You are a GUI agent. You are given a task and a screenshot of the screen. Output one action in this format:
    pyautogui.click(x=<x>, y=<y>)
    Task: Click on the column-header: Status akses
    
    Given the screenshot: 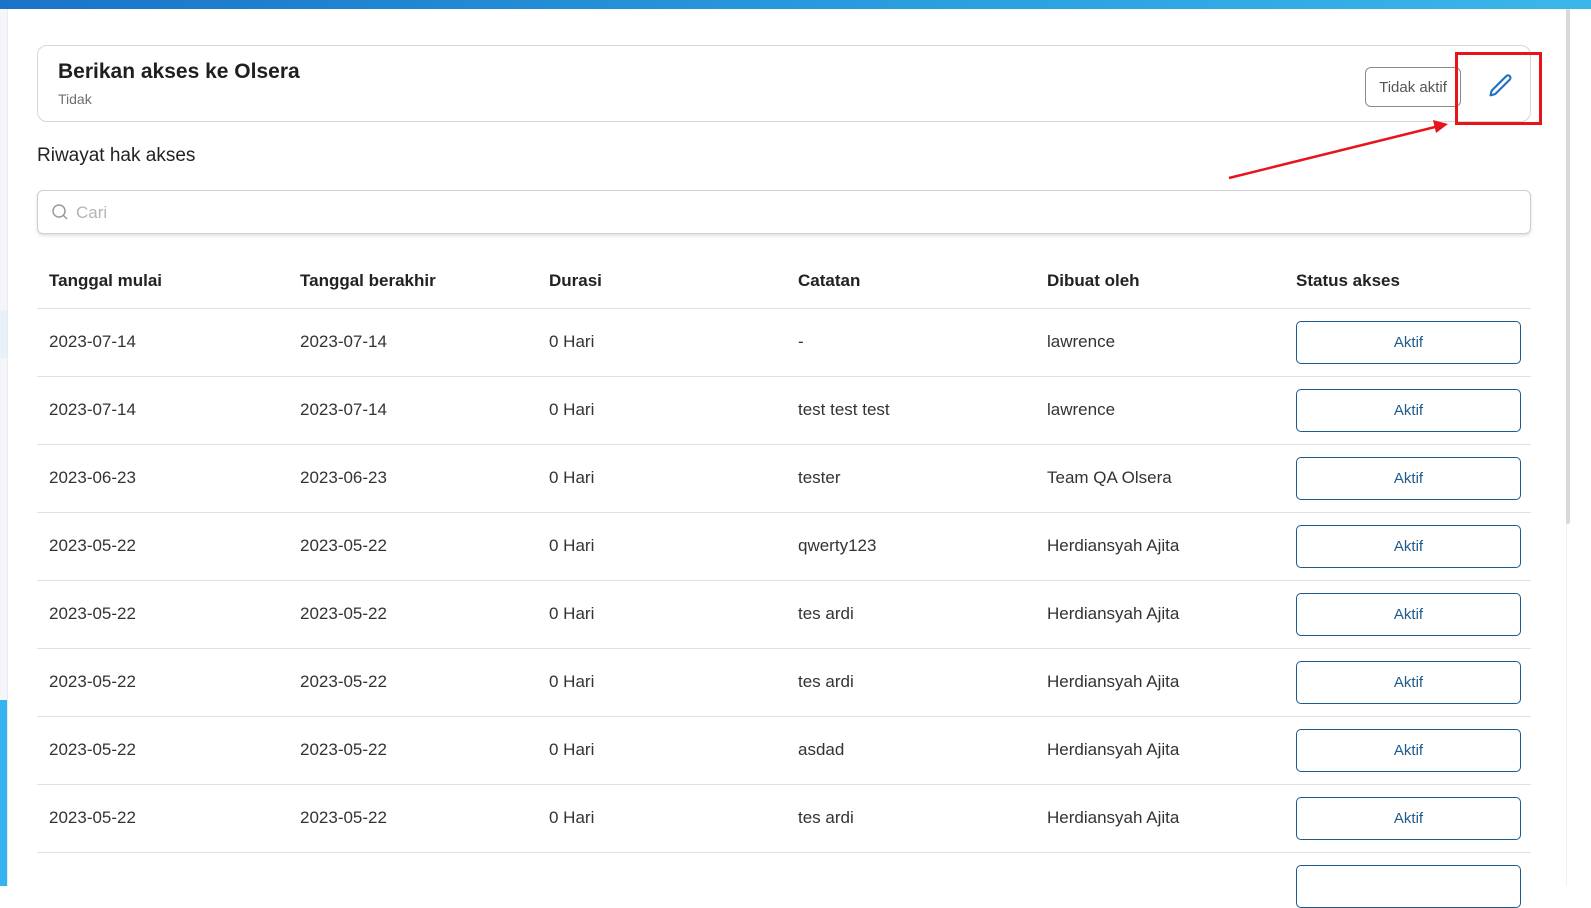 What is the action you would take?
    pyautogui.click(x=1348, y=280)
    